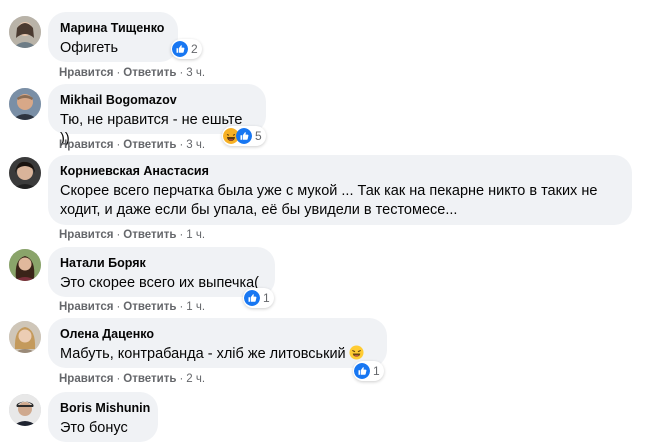 Image resolution: width=662 pixels, height=446 pixels. I want to click on reaction-summary: 2, so click(186, 49).